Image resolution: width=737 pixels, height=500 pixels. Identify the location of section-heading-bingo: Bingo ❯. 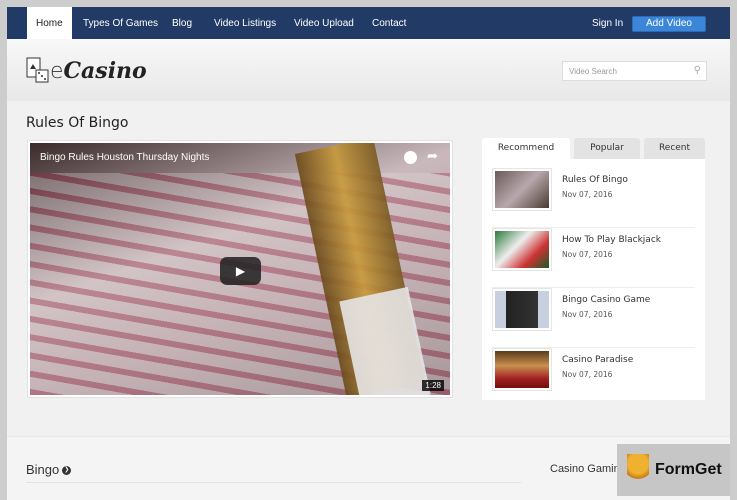
(49, 469).